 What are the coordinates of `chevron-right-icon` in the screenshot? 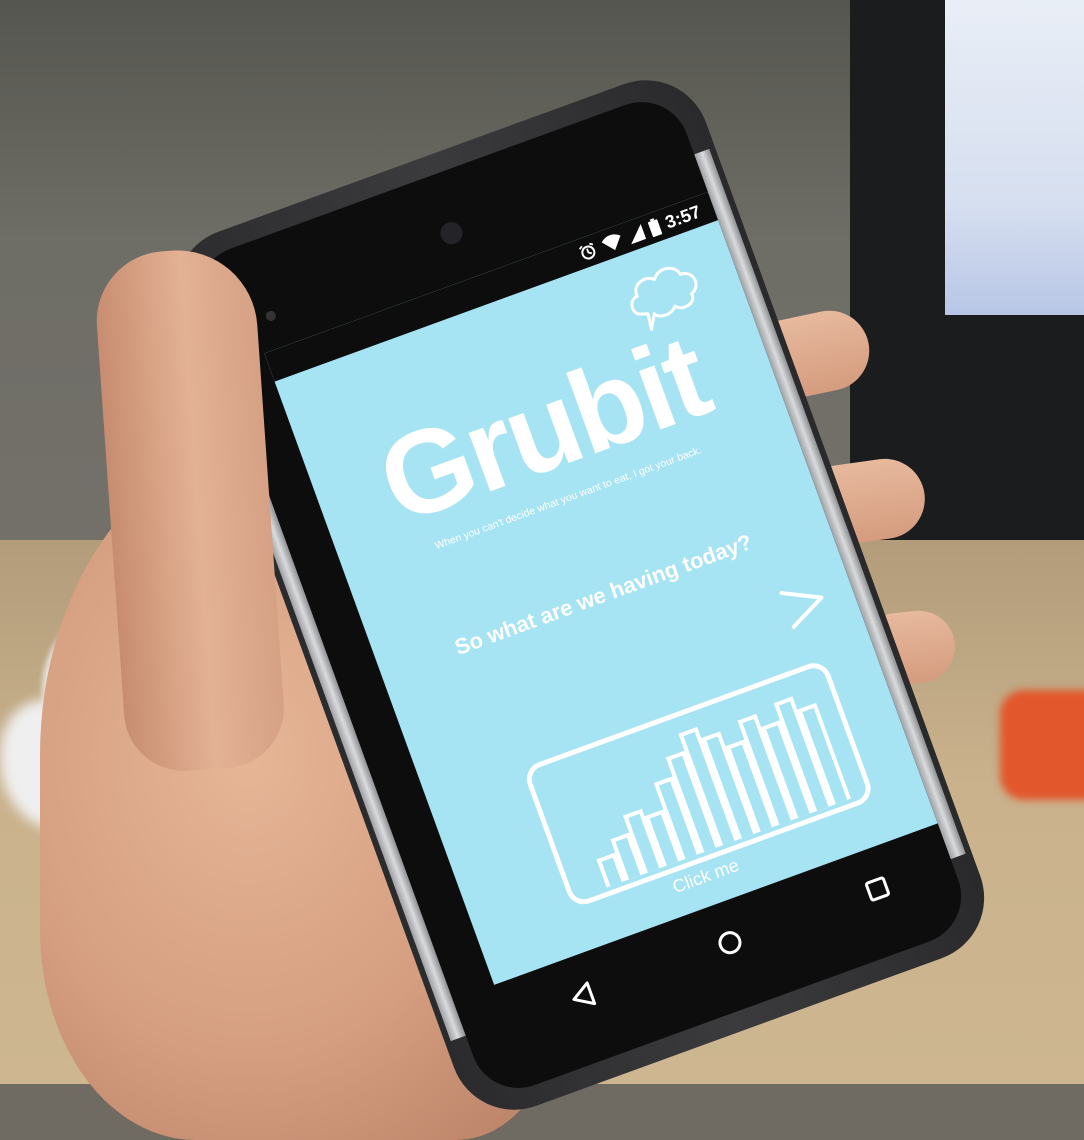 It's located at (805, 606).